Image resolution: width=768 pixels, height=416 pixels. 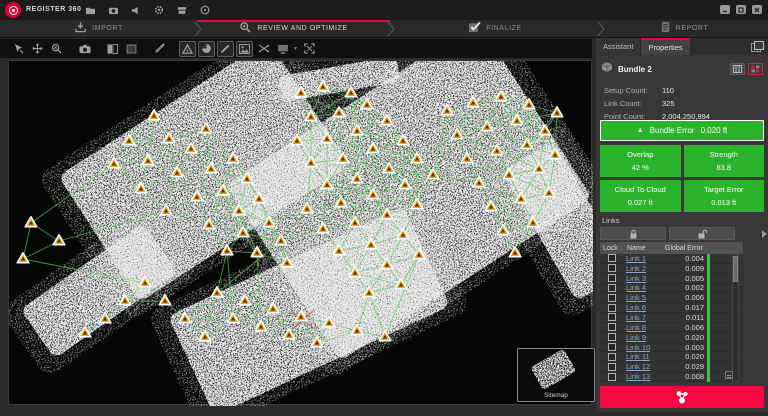 What do you see at coordinates (640, 161) in the screenshot?
I see `metric-tile-overlap: Overlap 42 %` at bounding box center [640, 161].